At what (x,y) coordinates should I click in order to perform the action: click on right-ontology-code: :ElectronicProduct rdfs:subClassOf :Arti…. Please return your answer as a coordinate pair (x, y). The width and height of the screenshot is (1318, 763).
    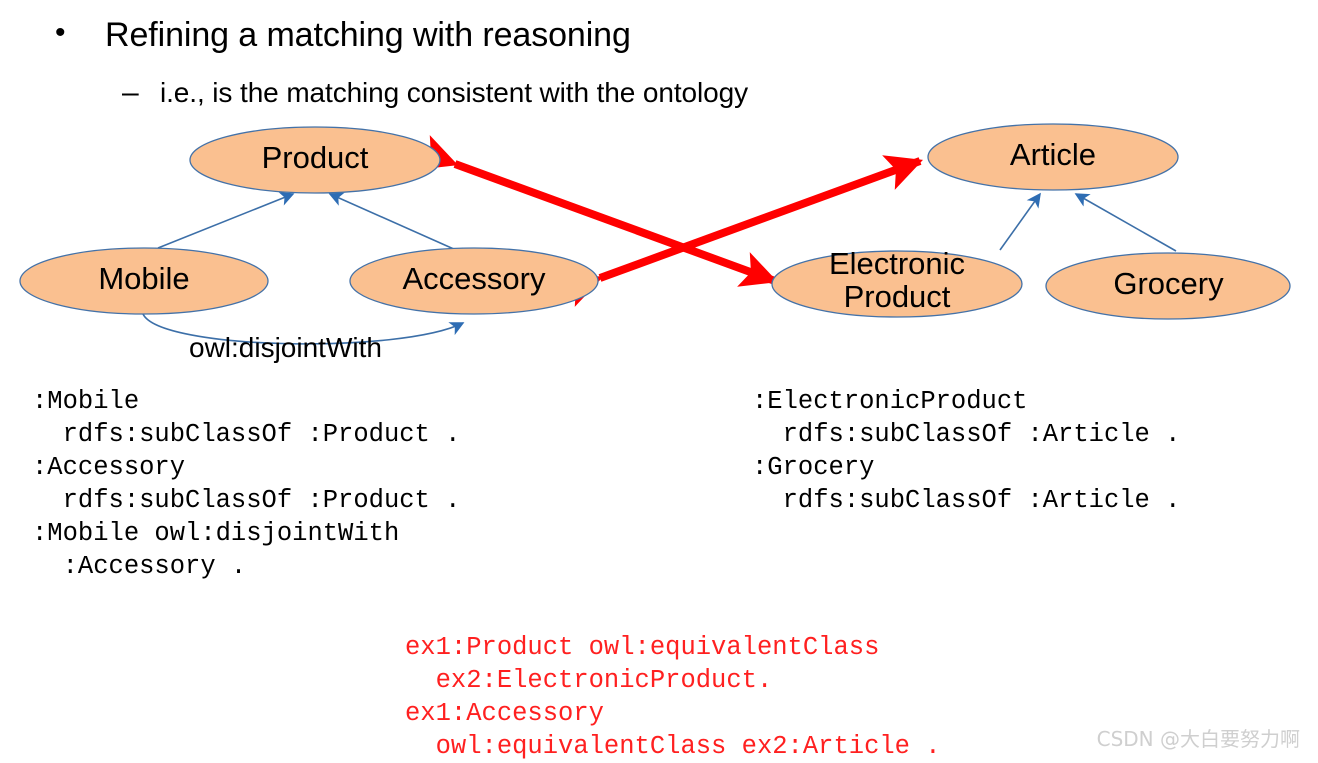
    Looking at the image, I should click on (966, 451).